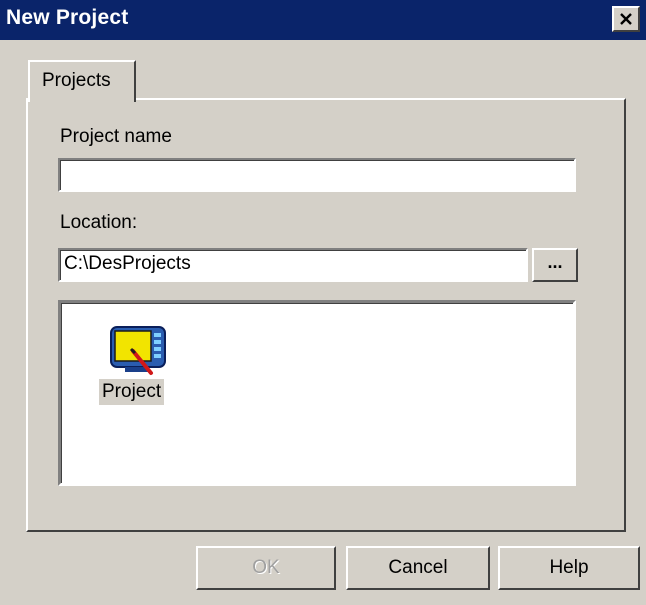 This screenshot has width=646, height=605. Describe the element at coordinates (132, 392) in the screenshot. I see `project-template-label: Project` at that location.